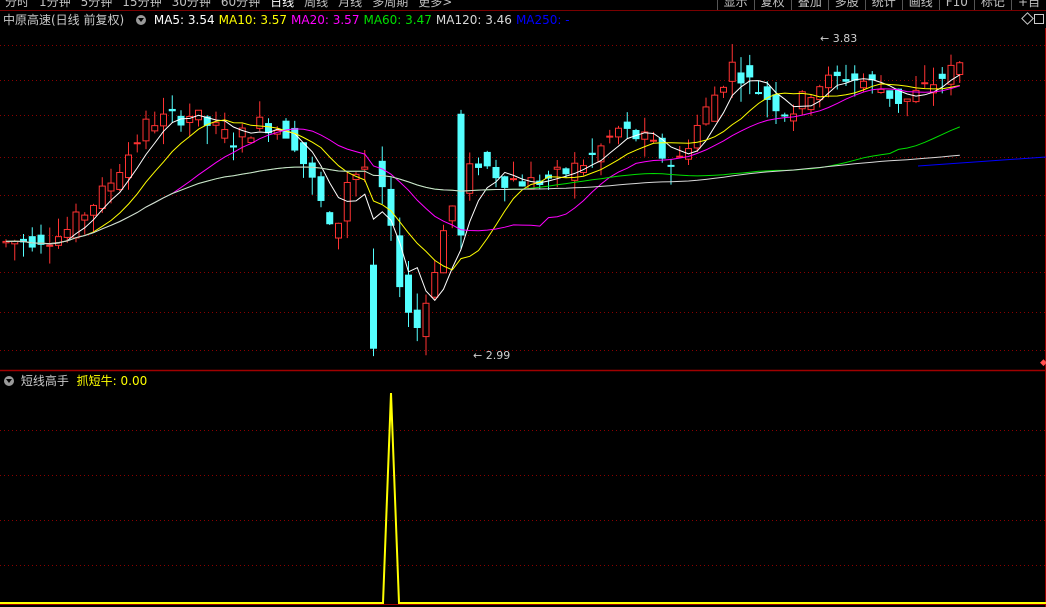 This screenshot has height=607, width=1046. Describe the element at coordinates (838, 38) in the screenshot. I see `high-annotation: ← 3.83` at that location.